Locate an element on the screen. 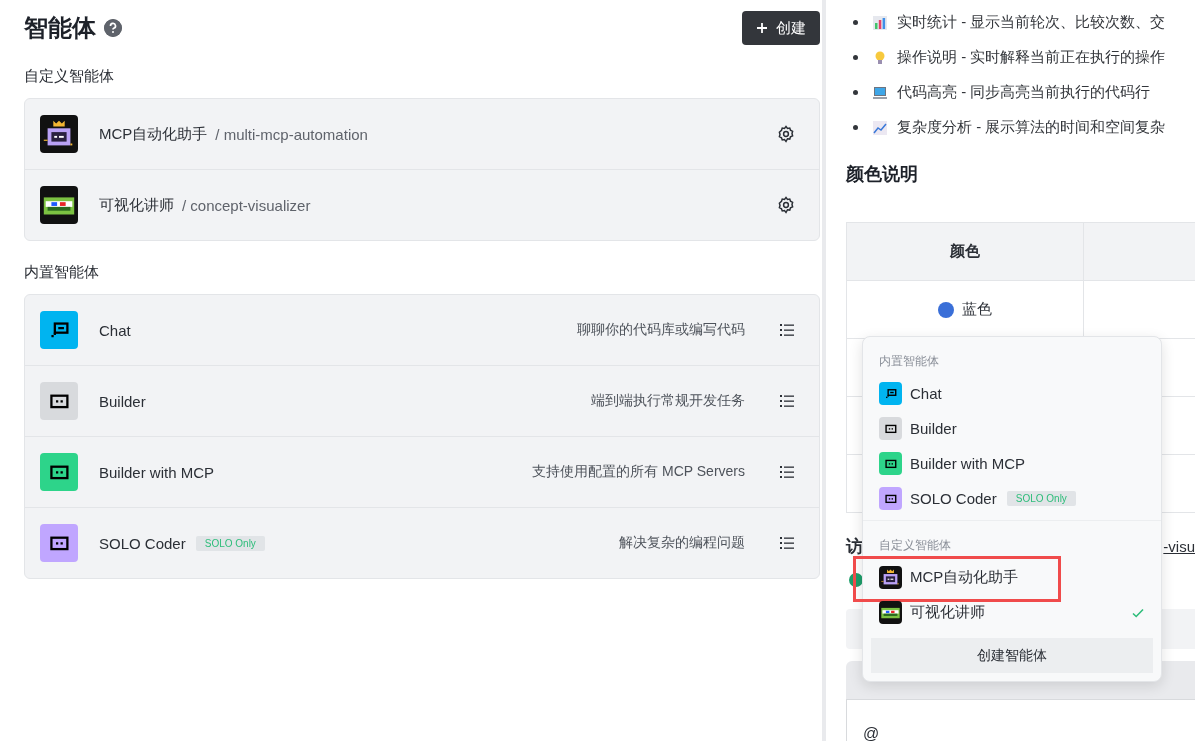 The height and width of the screenshot is (741, 1195). menu-section-label: 内置智能体 is located at coordinates (909, 361).